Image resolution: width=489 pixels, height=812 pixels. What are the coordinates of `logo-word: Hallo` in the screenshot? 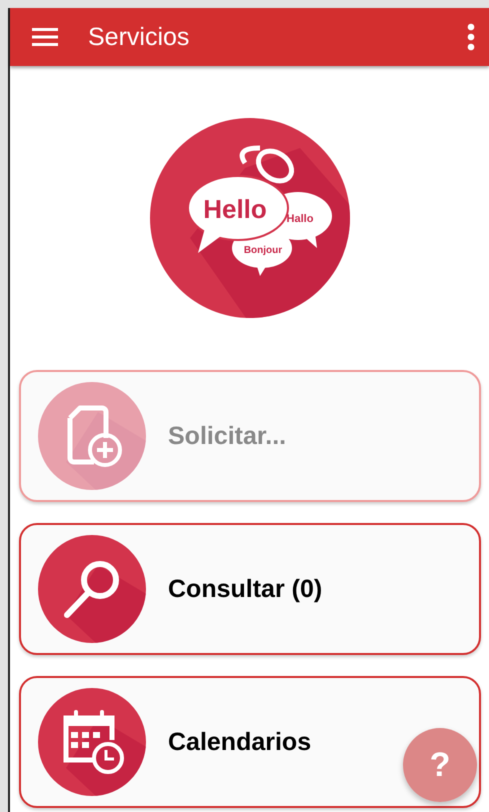 It's located at (299, 219).